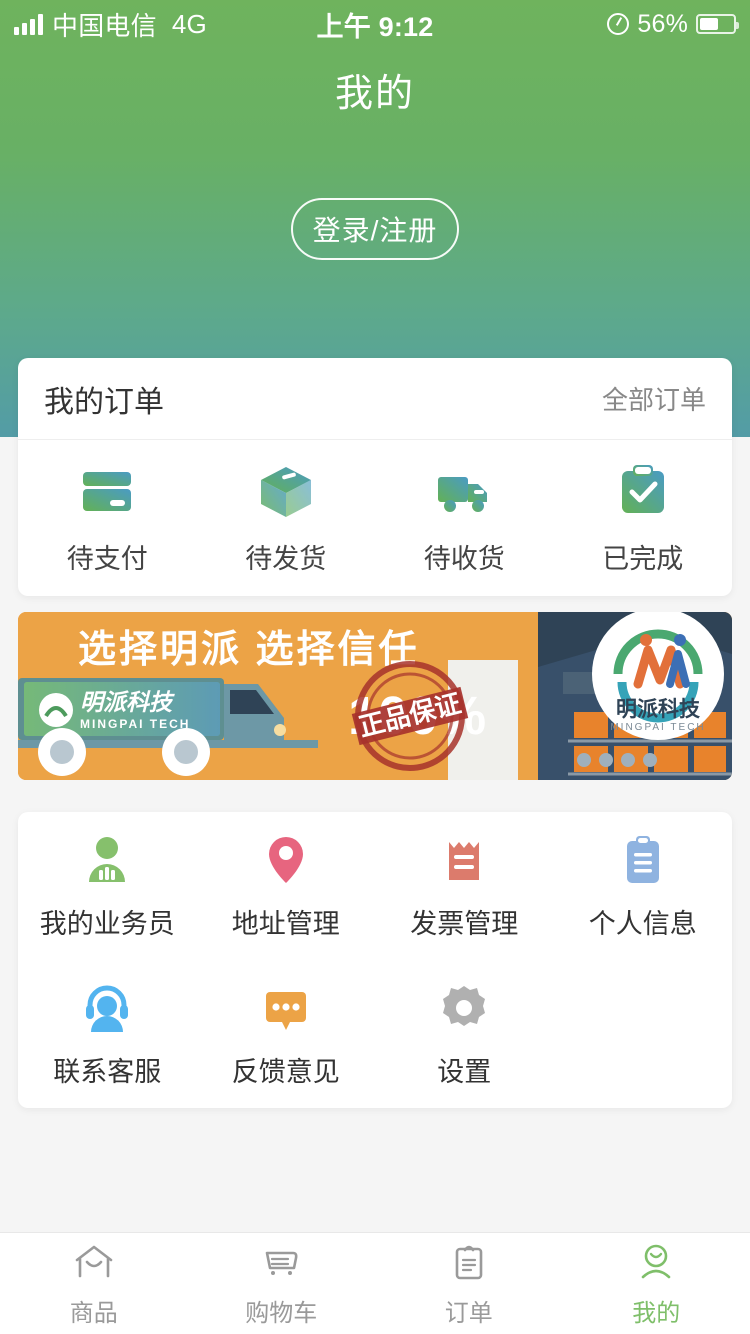 The height and width of the screenshot is (1334, 750). What do you see at coordinates (463, 494) in the screenshot?
I see `delivery-truck-icon` at bounding box center [463, 494].